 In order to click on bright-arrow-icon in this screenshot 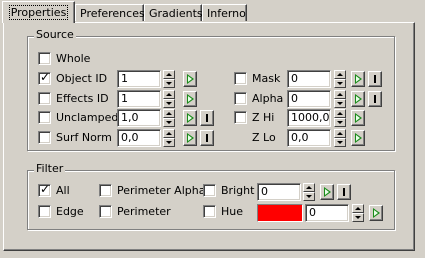, I will do `click(327, 192)`.